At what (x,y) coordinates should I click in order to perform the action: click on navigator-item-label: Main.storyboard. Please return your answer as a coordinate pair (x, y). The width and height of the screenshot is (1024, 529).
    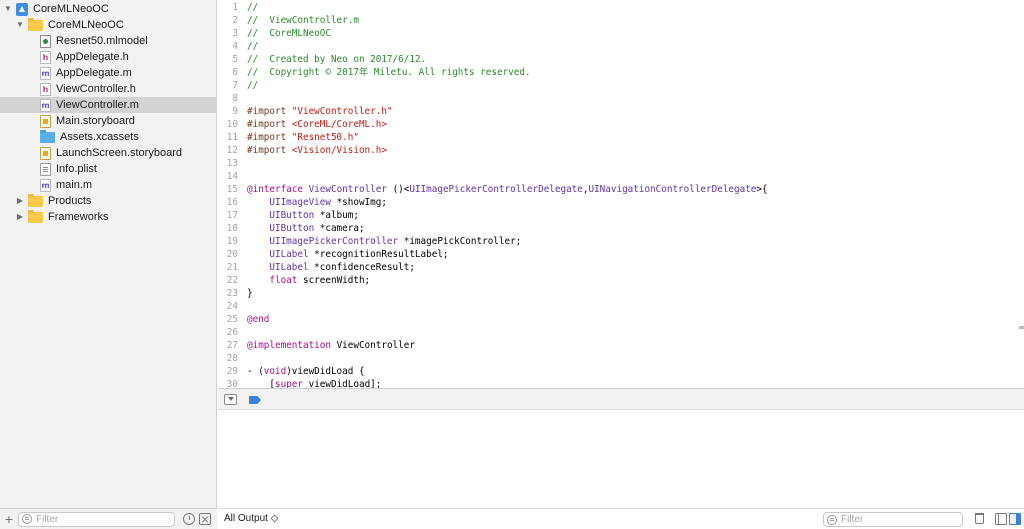
    Looking at the image, I should click on (95, 121).